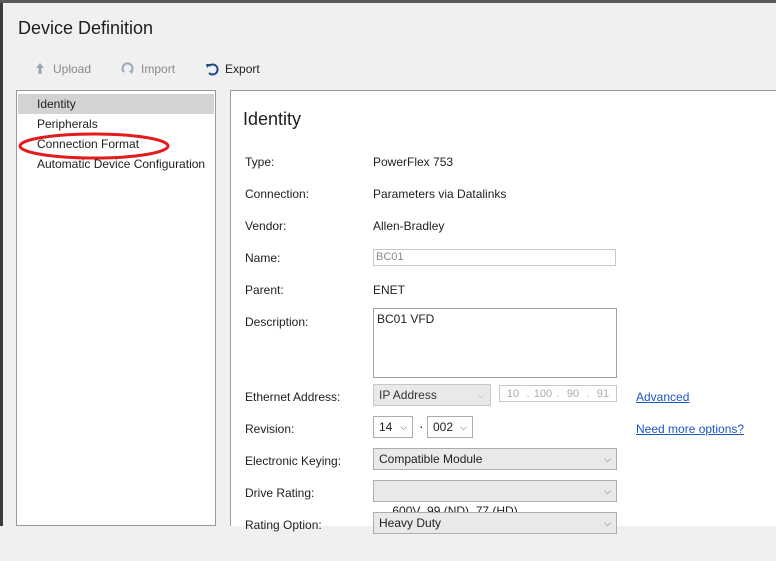  I want to click on ip-octet-1: 10, so click(513, 393).